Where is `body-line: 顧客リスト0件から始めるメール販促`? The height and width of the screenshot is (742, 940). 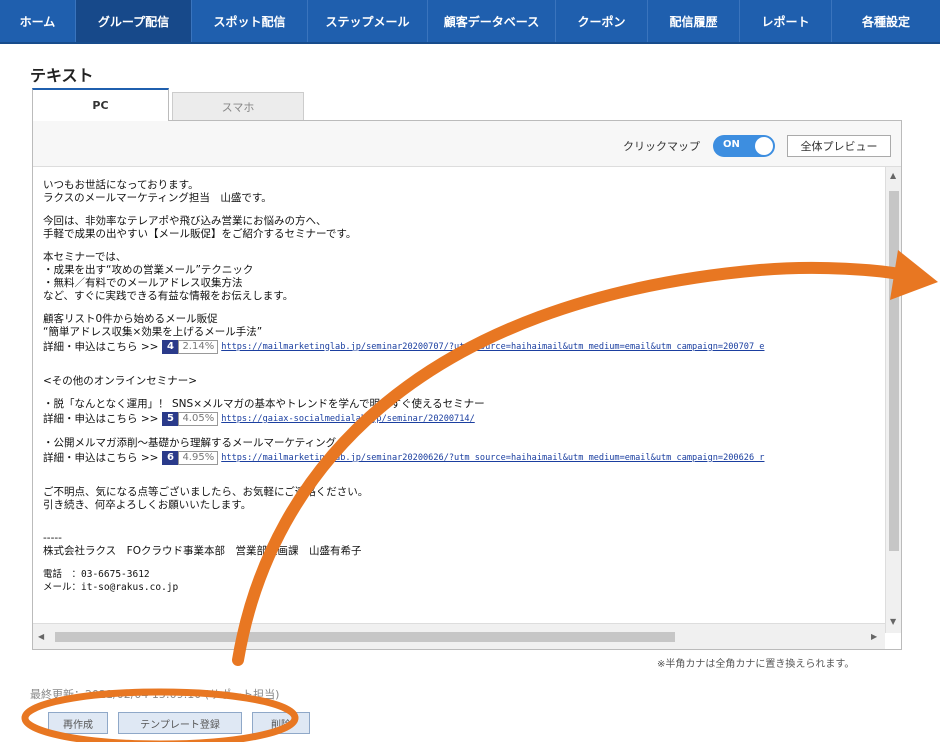
body-line: 顧客リスト0件から始めるメール販促 is located at coordinates (130, 319).